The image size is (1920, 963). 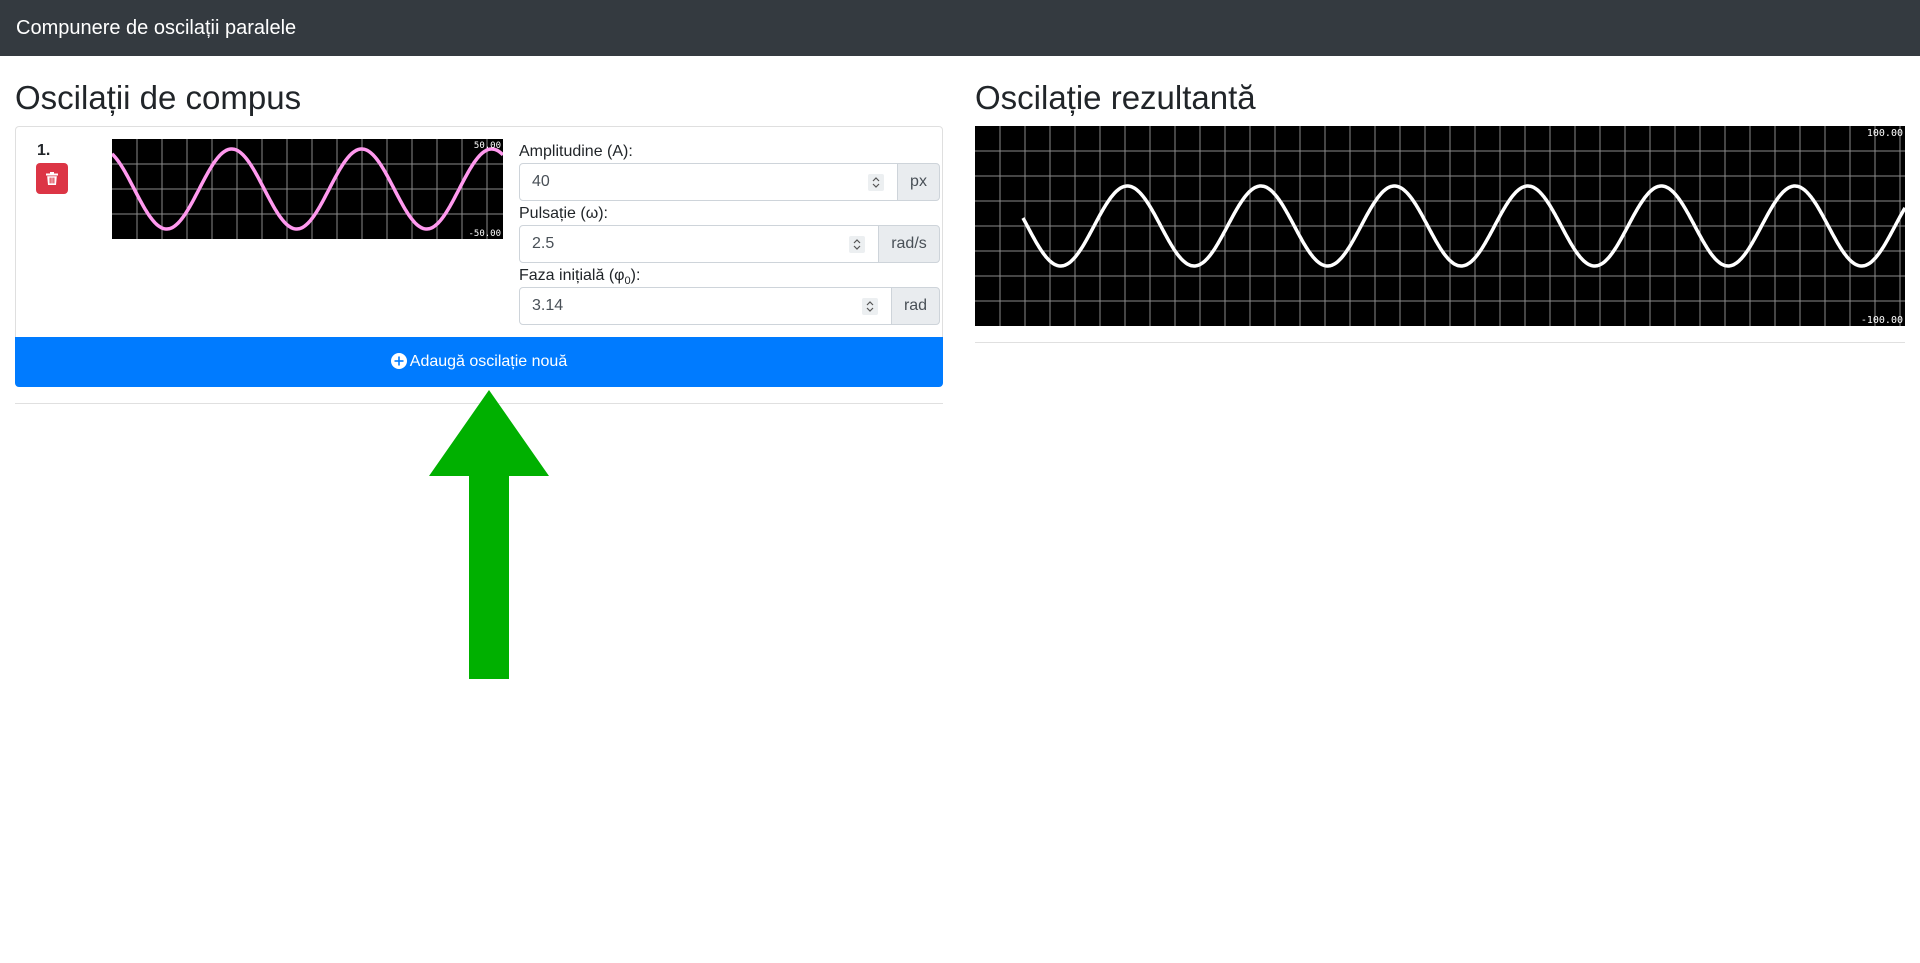 I want to click on pulsation-label: Pulsație (ω):, so click(x=563, y=213).